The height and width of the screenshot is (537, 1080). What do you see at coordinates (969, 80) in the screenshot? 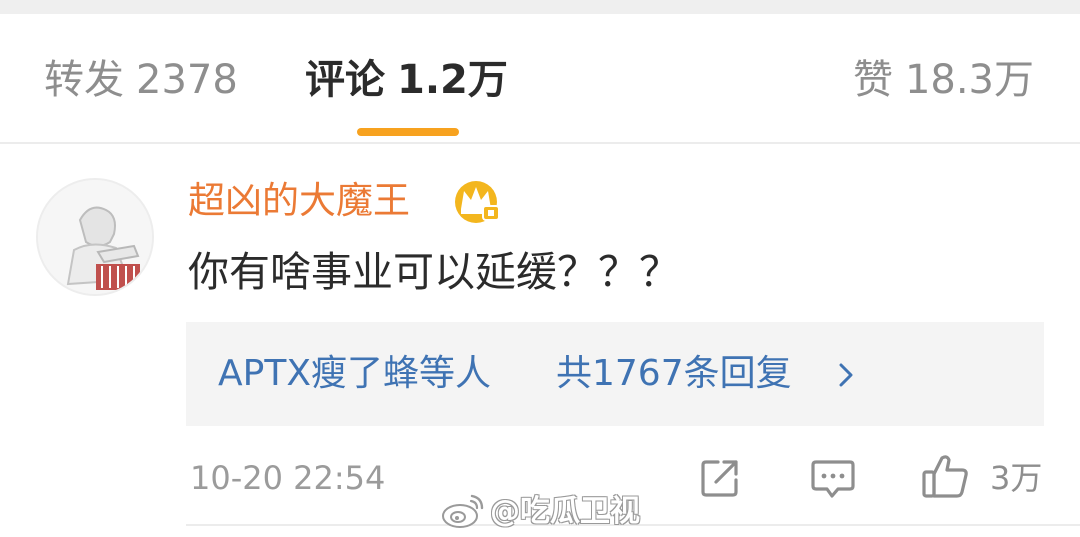
I see `tab-likes-count: 18.3万` at bounding box center [969, 80].